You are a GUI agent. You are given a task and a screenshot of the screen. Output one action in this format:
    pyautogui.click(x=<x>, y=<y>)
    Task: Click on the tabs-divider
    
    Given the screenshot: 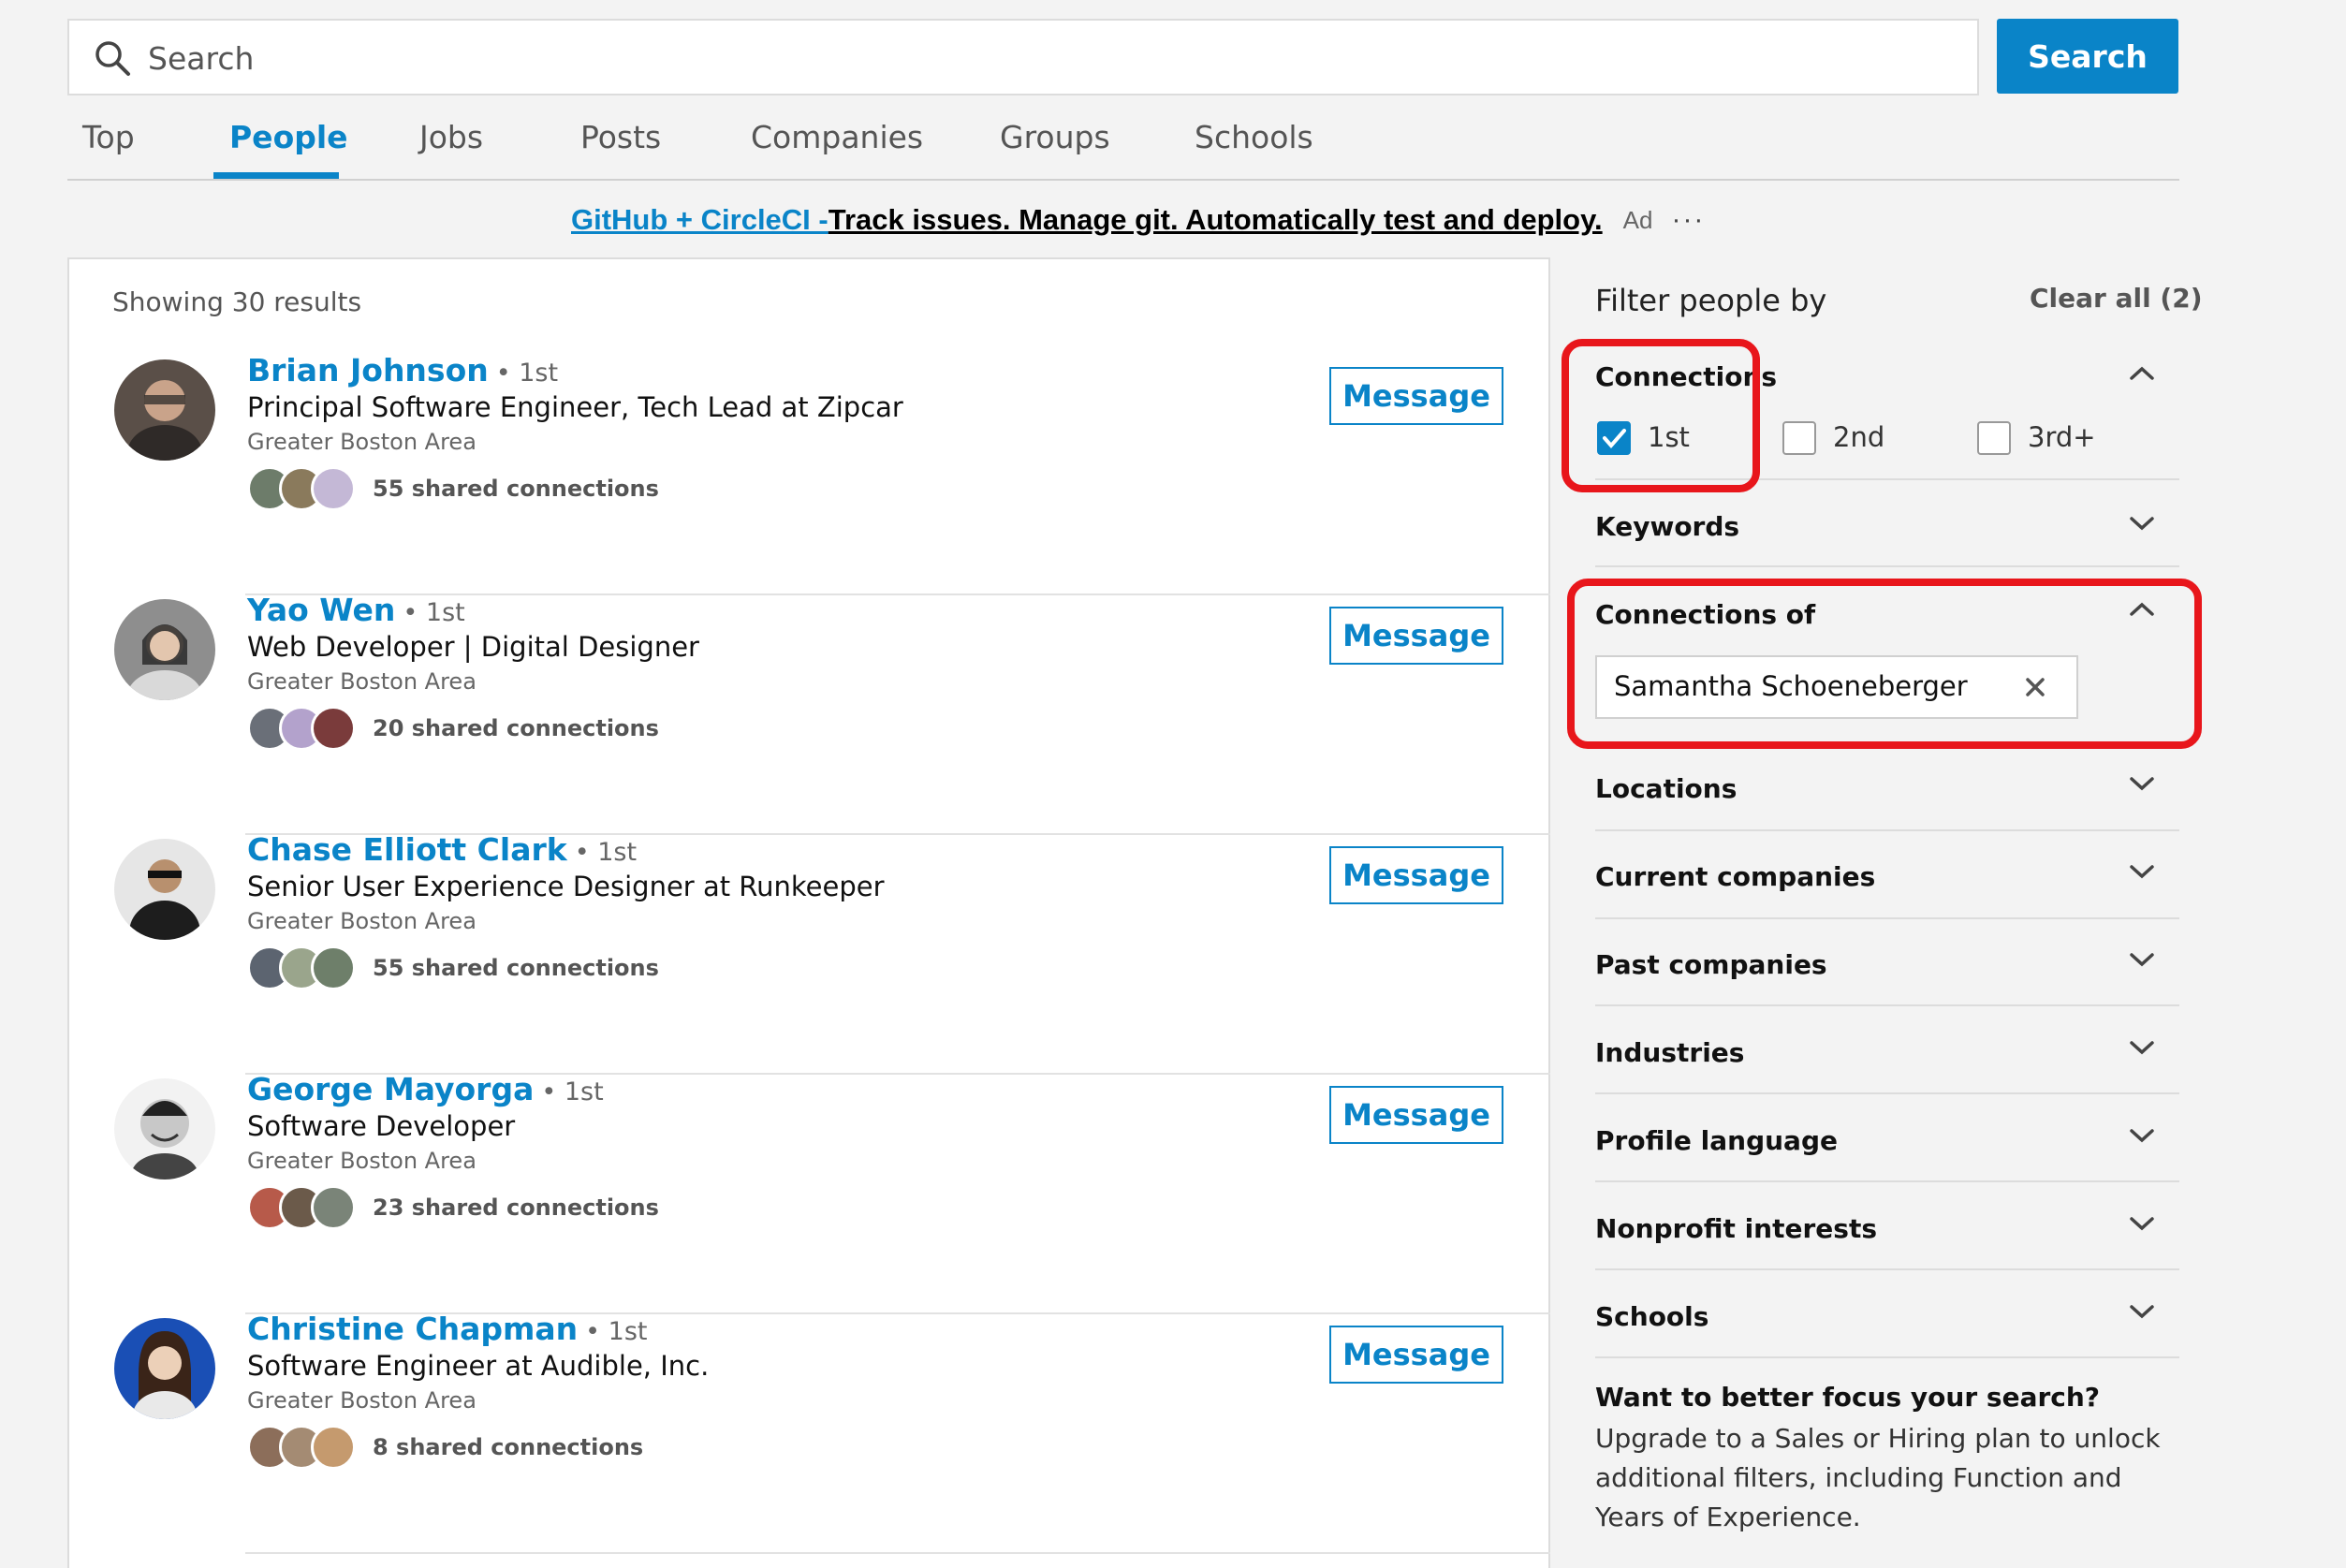 What is the action you would take?
    pyautogui.click(x=1123, y=180)
    